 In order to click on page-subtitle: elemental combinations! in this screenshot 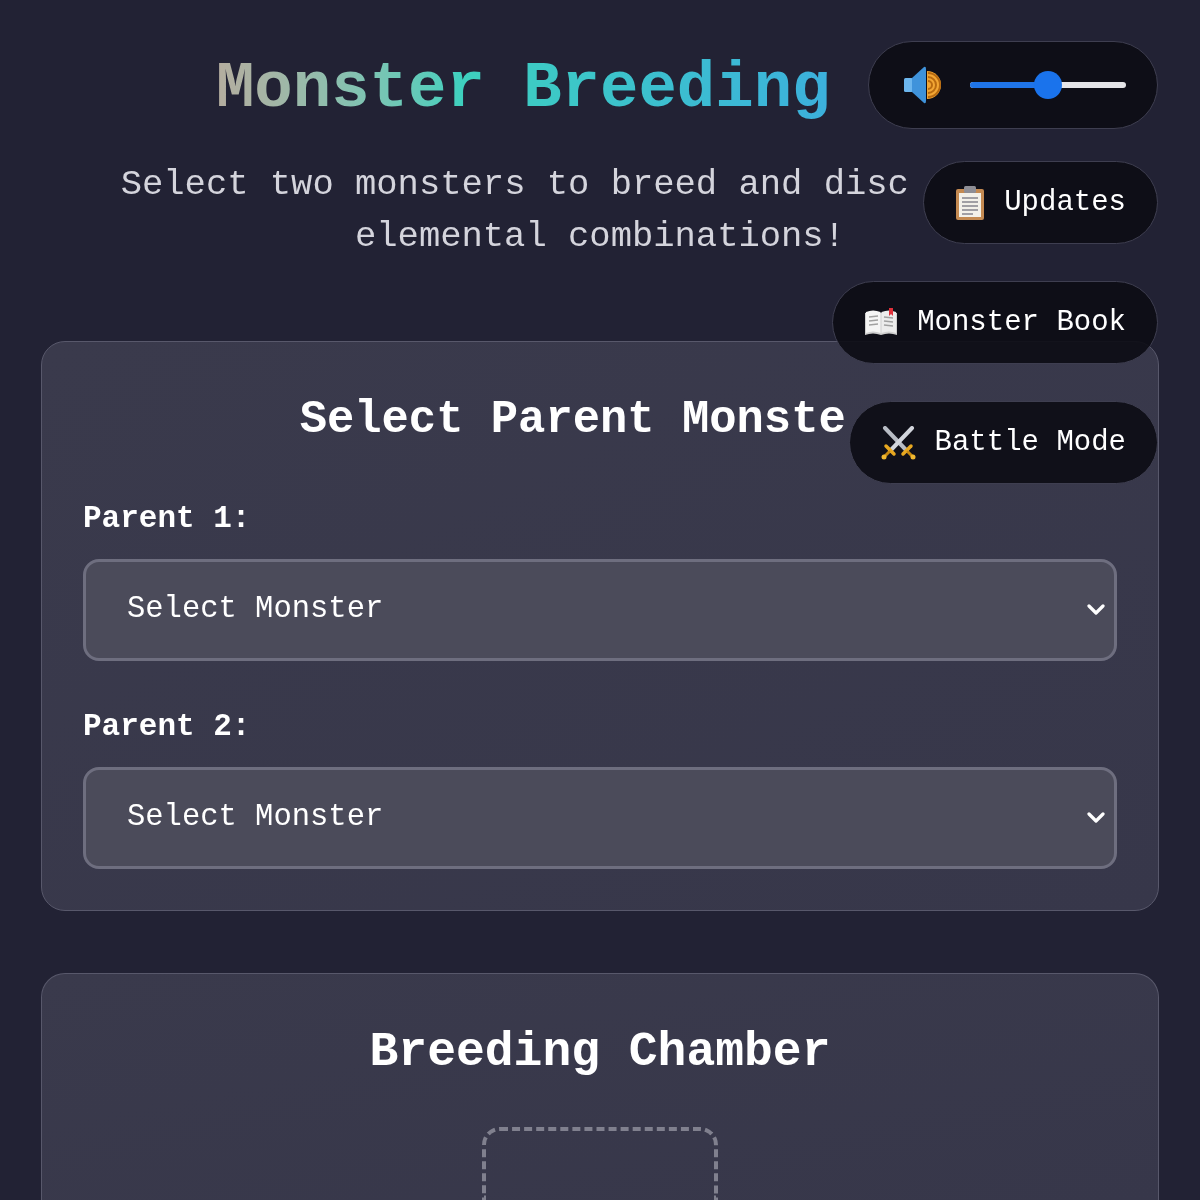, I will do `click(600, 237)`.